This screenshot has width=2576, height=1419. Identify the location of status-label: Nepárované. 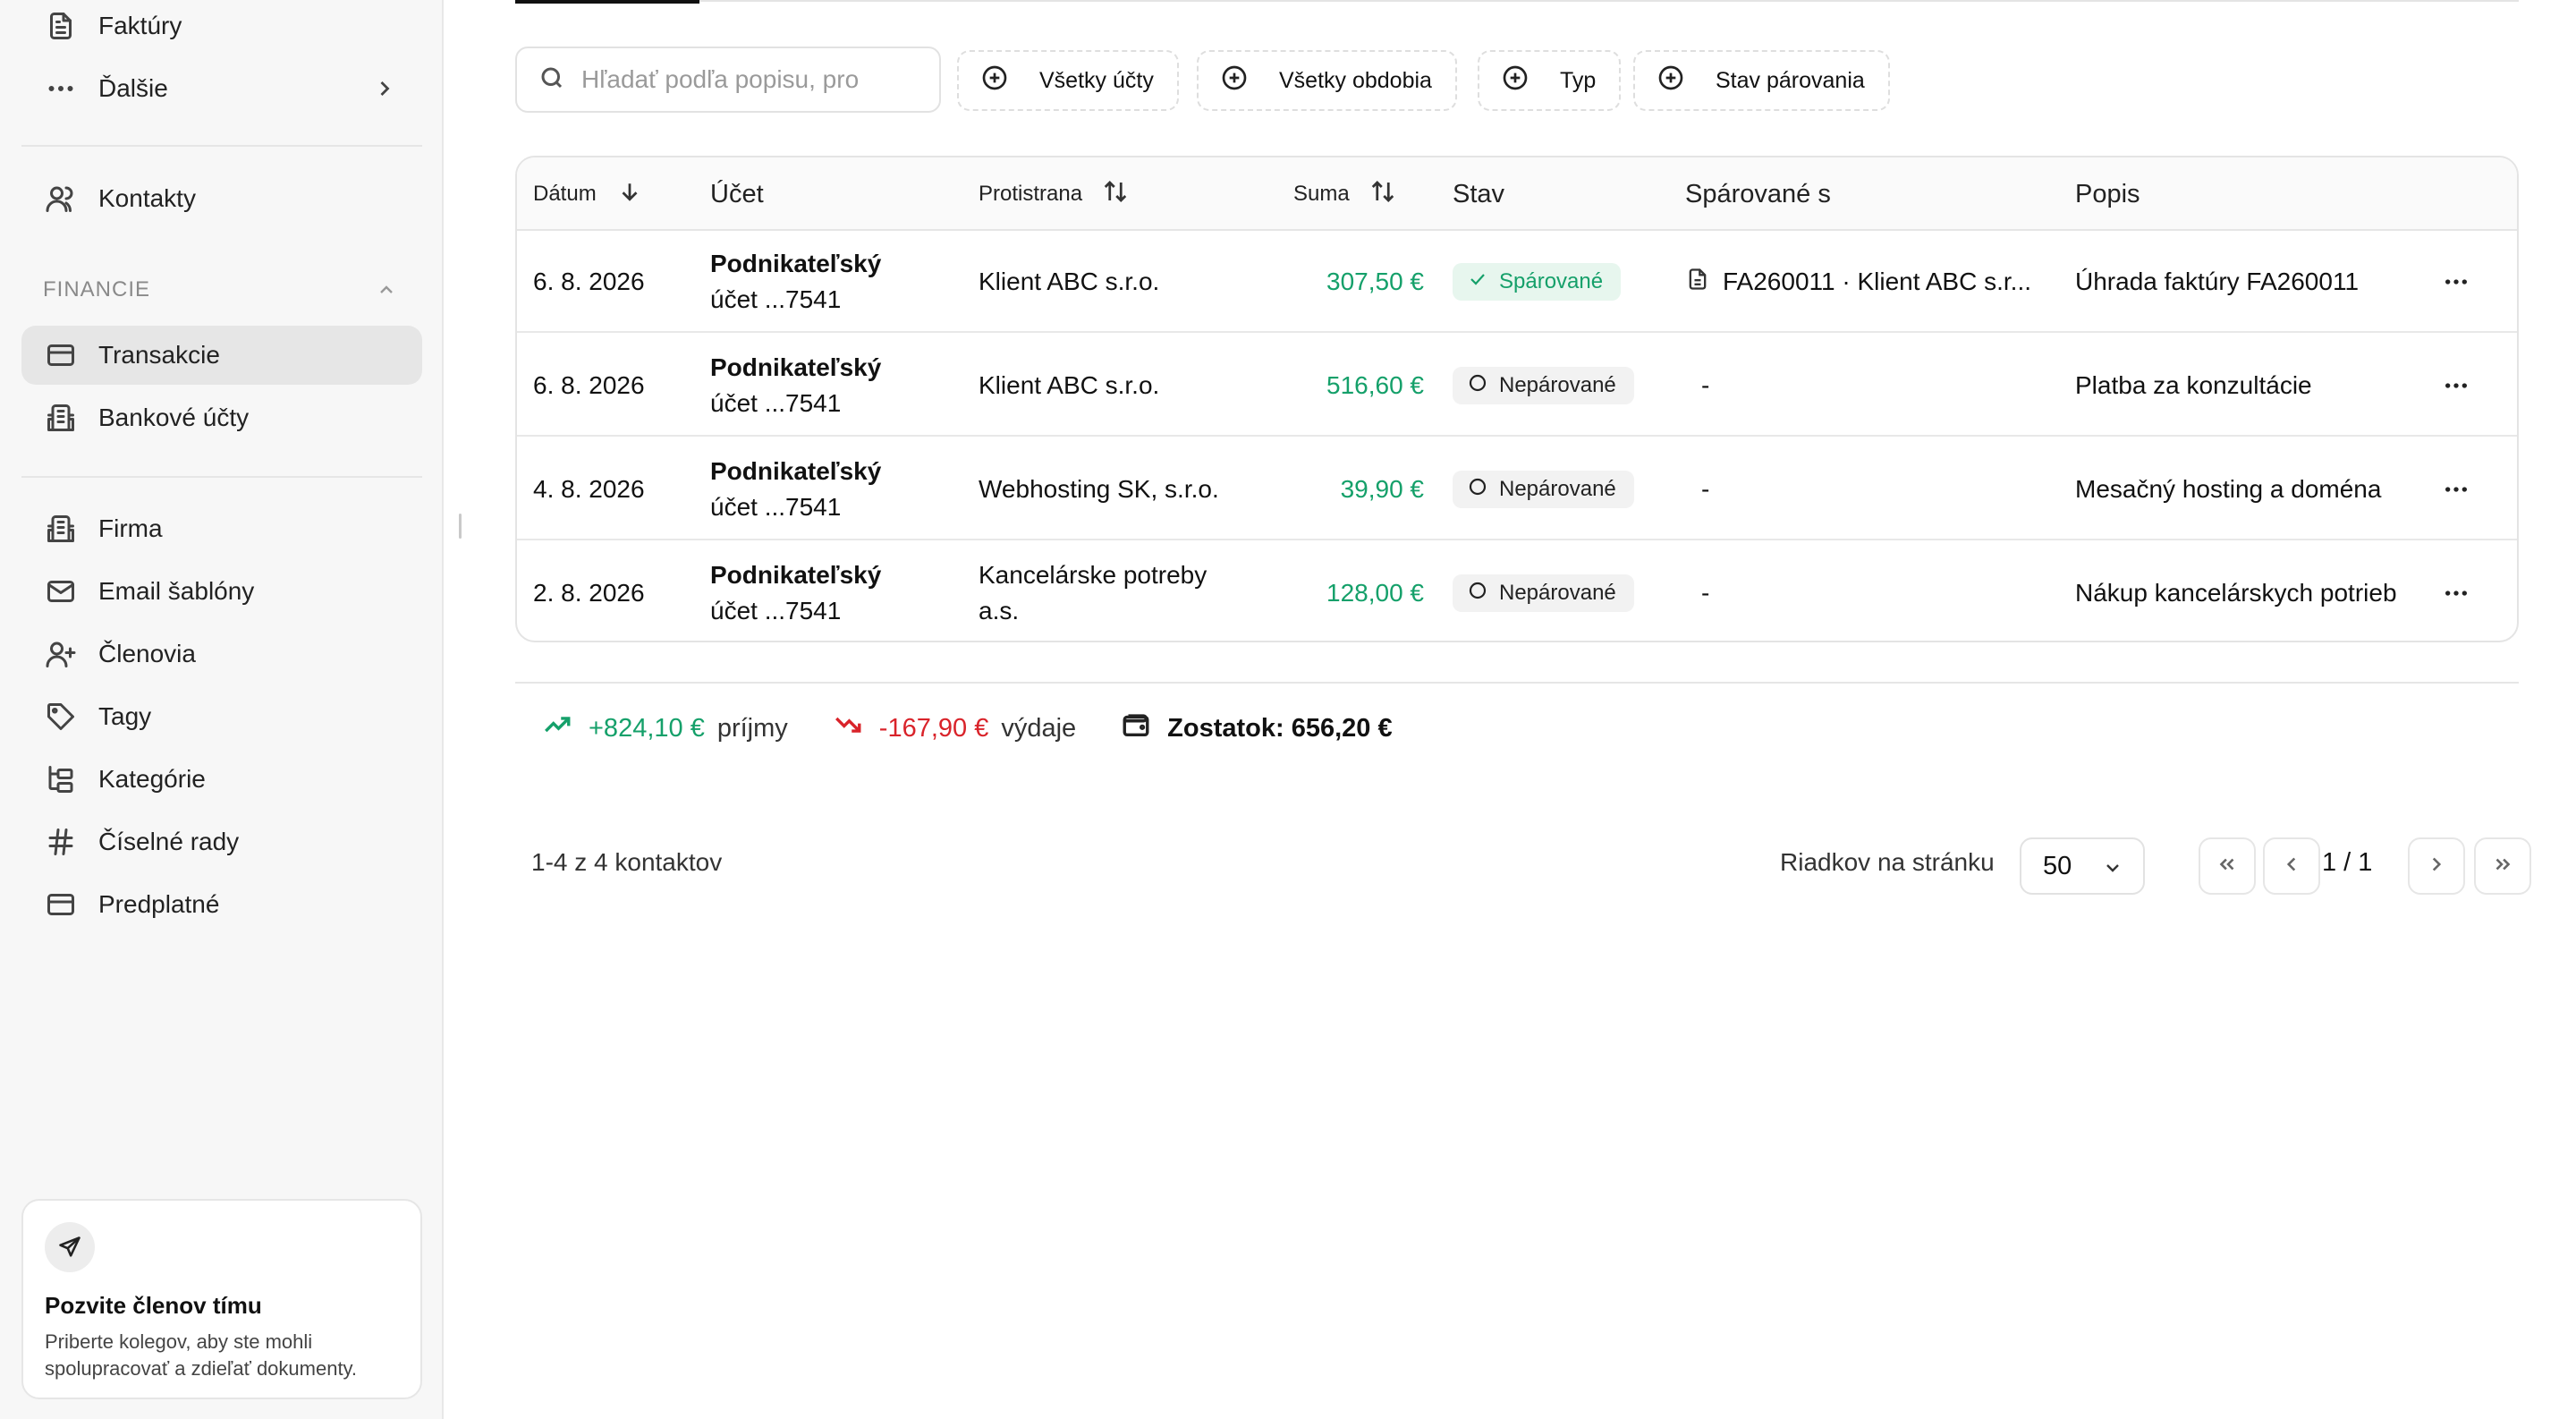
(1557, 489).